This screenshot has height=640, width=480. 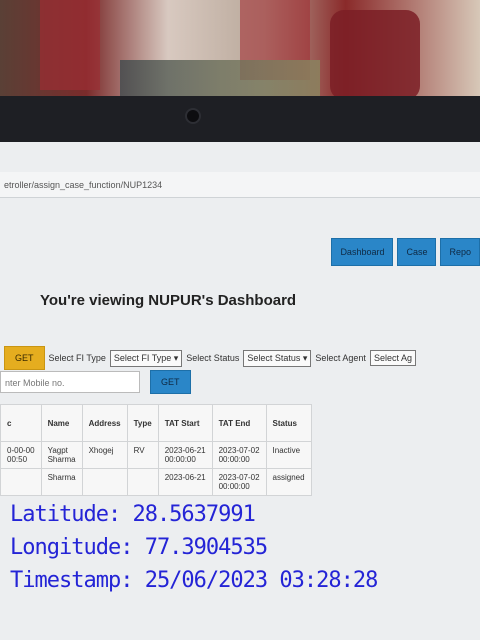 What do you see at coordinates (139, 547) in the screenshot?
I see `longitude-overlay: Longitude: 77.3904535` at bounding box center [139, 547].